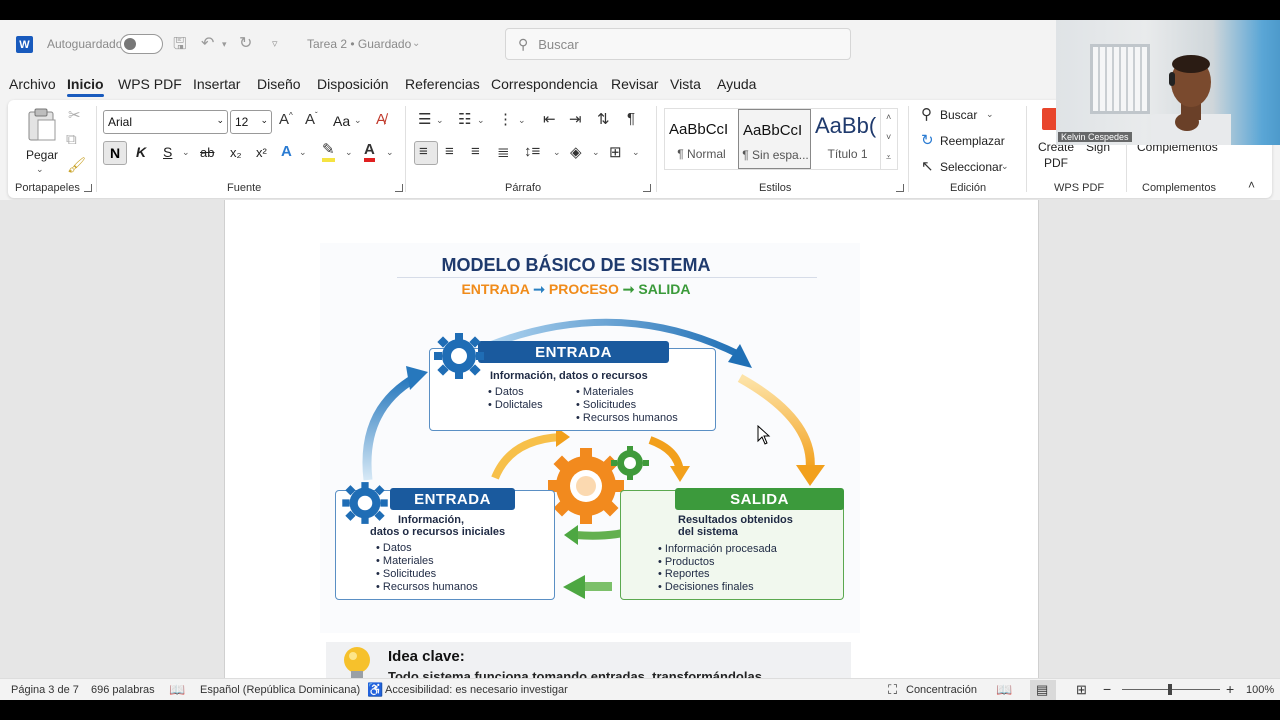  I want to click on sort-icon: ⇅, so click(603, 119).